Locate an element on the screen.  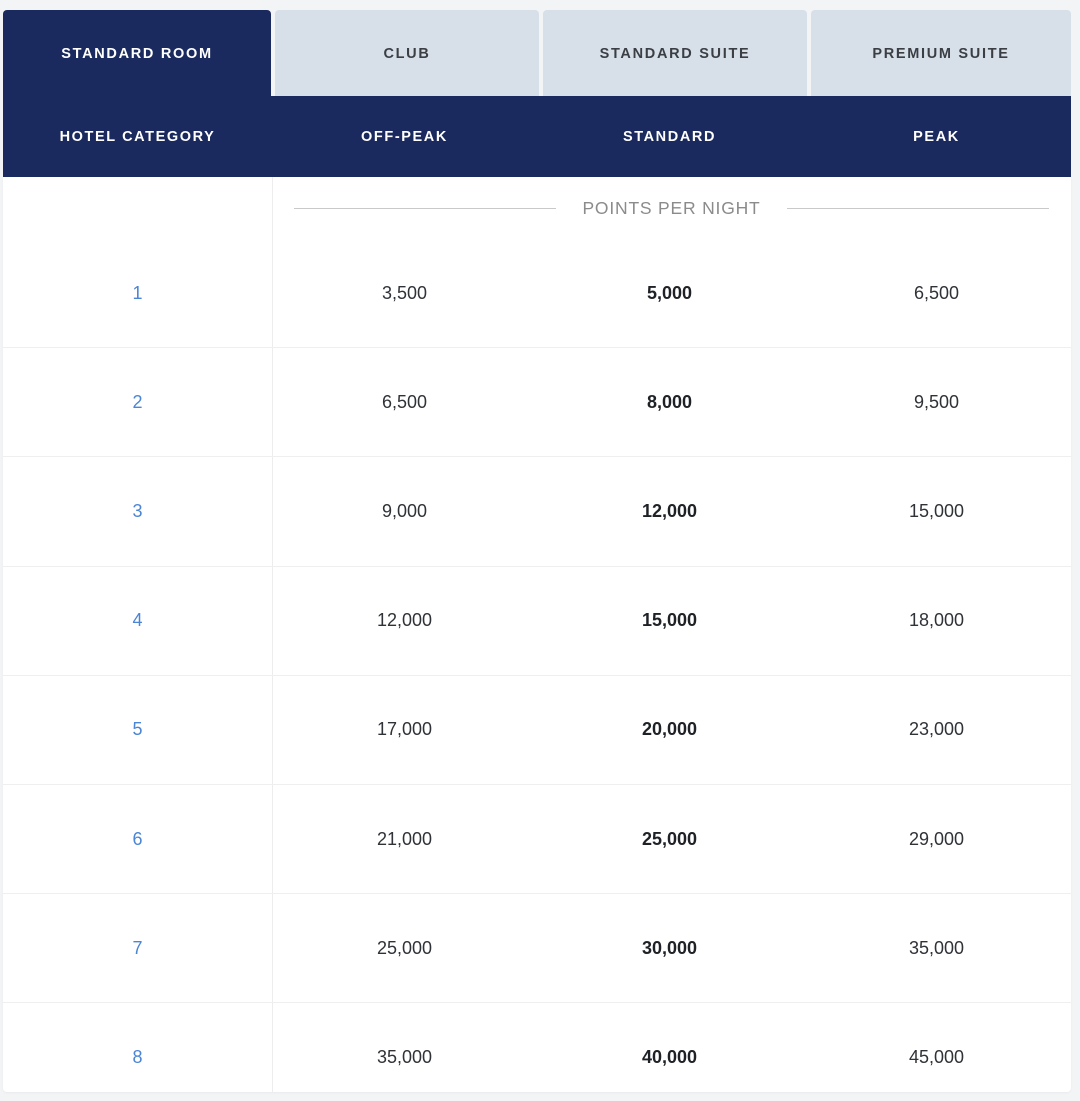
tab-standard-suite: STANDARD SUITE is located at coordinates (674, 54).